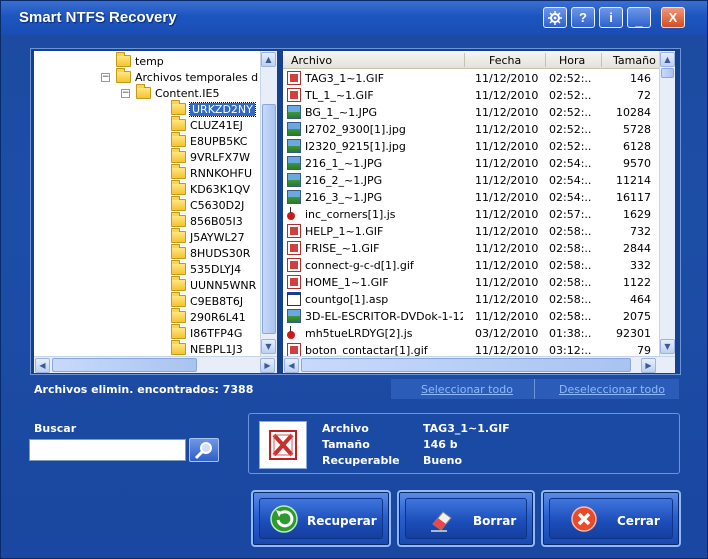 This screenshot has height=559, width=708. Describe the element at coordinates (216, 333) in the screenshot. I see `tree-item-label: I86TFP4G` at that location.